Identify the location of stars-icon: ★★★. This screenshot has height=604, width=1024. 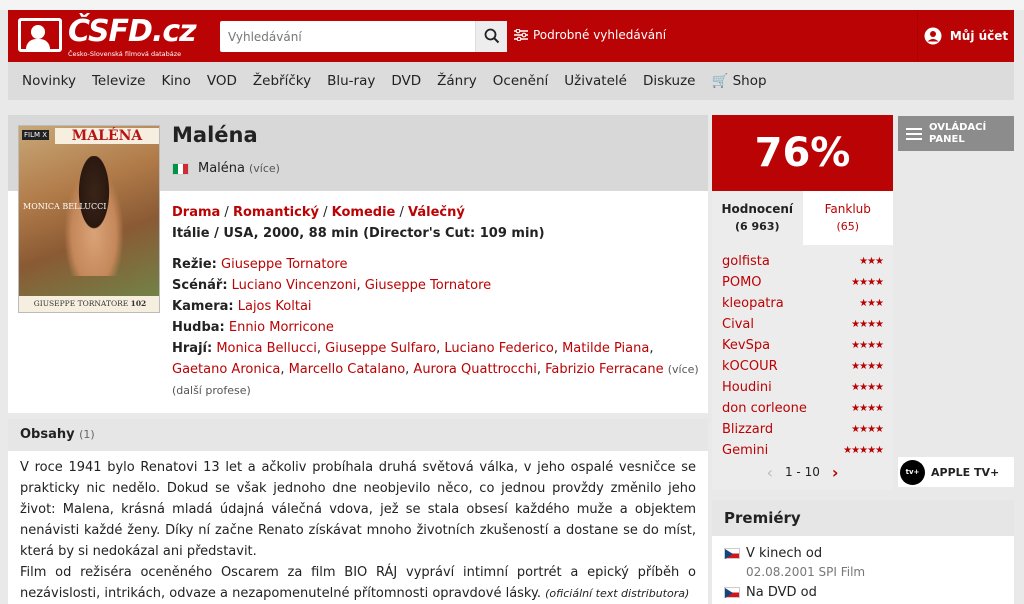
(871, 261).